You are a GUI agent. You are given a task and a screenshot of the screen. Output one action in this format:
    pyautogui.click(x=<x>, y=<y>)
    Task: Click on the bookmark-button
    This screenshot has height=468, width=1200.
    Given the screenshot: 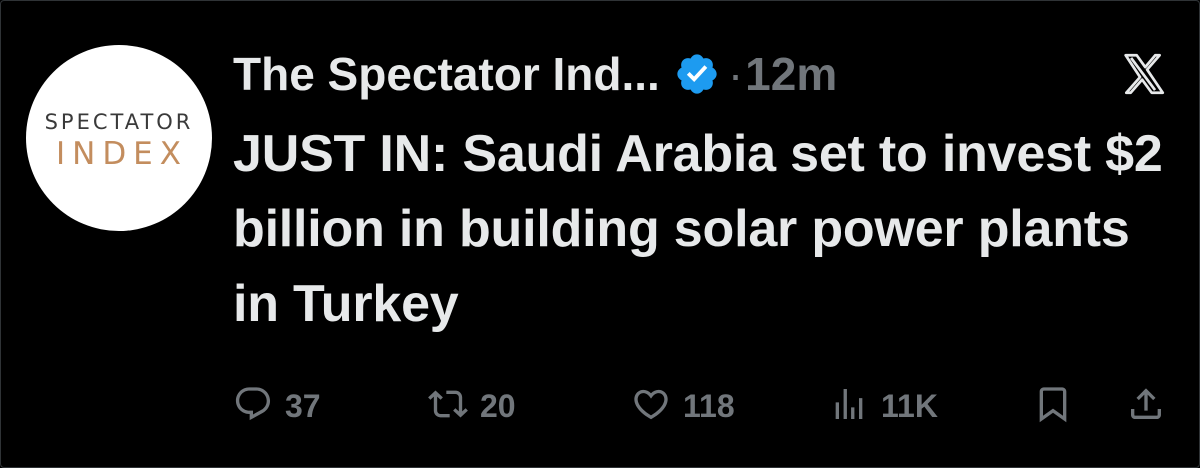 What is the action you would take?
    pyautogui.click(x=1053, y=406)
    